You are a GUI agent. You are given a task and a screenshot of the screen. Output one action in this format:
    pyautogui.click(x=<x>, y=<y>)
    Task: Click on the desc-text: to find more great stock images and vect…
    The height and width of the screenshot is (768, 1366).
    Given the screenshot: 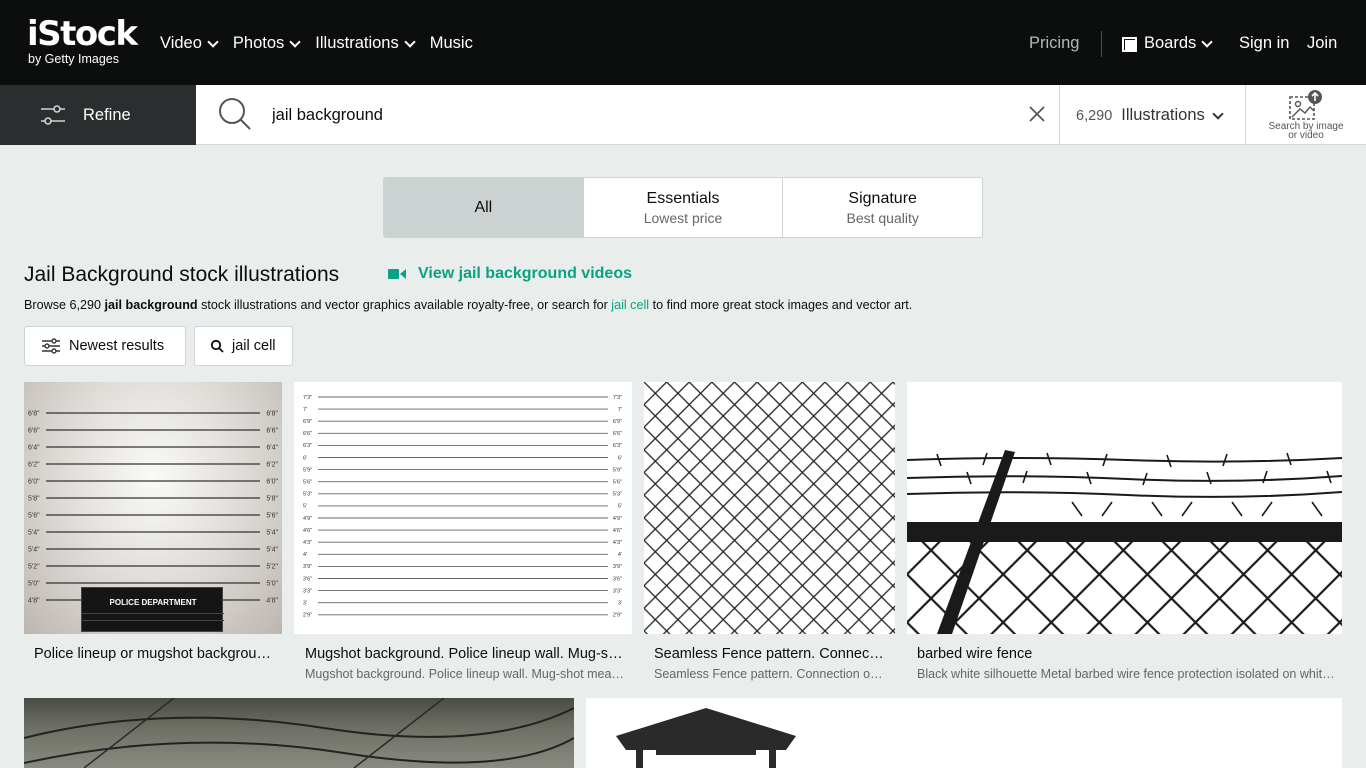 What is the action you would take?
    pyautogui.click(x=781, y=305)
    